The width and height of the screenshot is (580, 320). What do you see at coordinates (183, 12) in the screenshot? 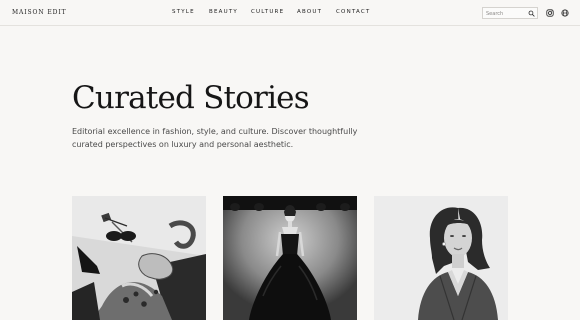
I see `nav-link-style: STYLE` at bounding box center [183, 12].